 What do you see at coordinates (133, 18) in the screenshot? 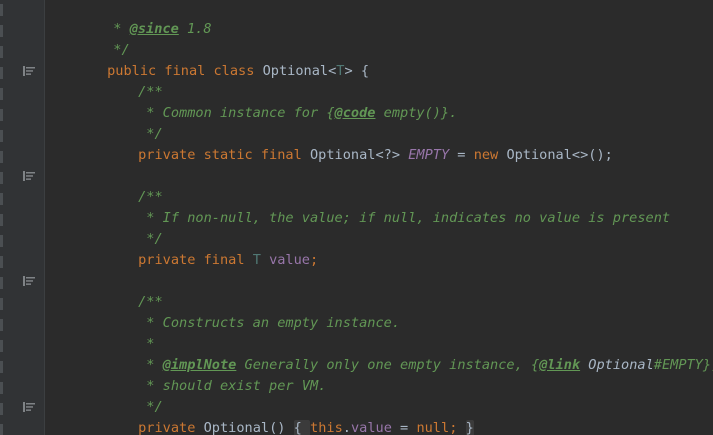
I see `code-line: * @since 1.8` at bounding box center [133, 18].